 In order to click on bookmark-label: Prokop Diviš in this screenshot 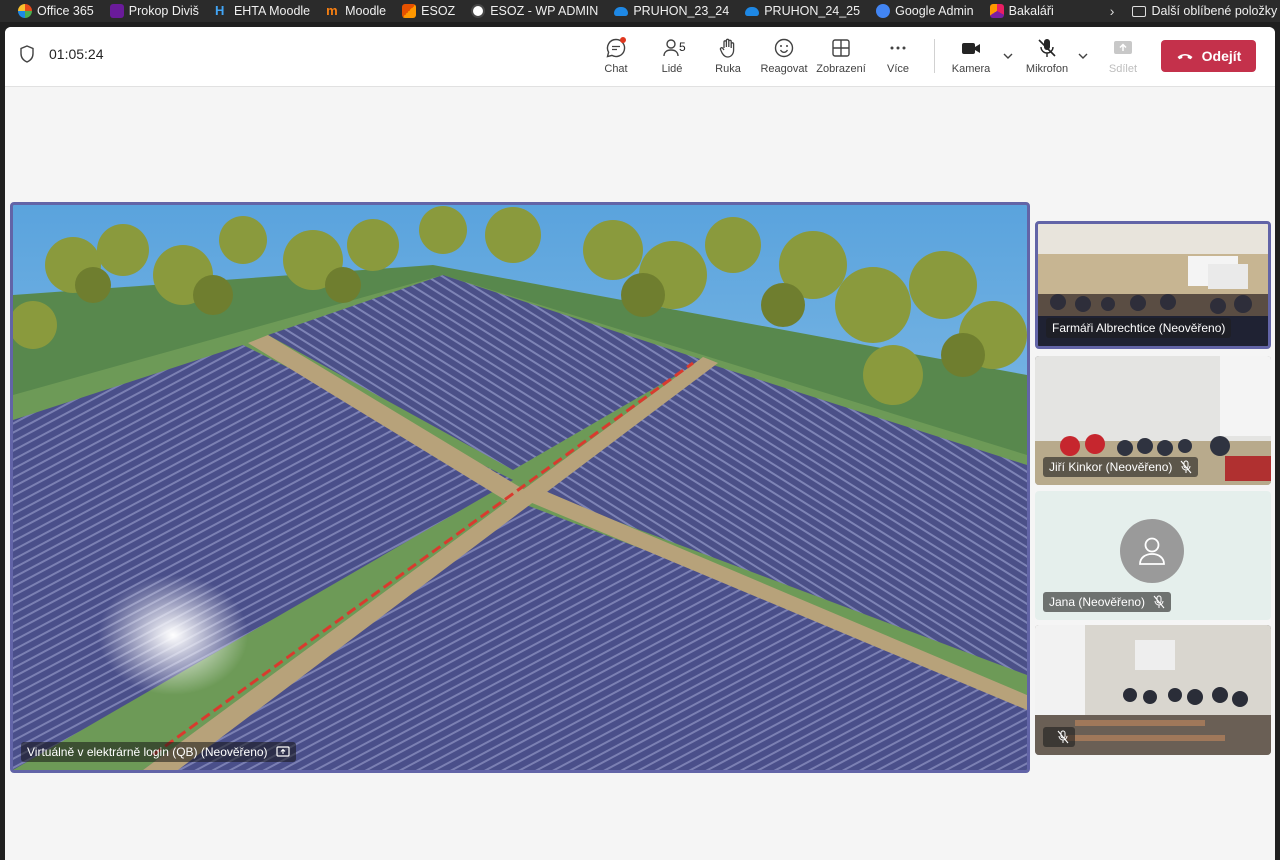, I will do `click(163, 11)`.